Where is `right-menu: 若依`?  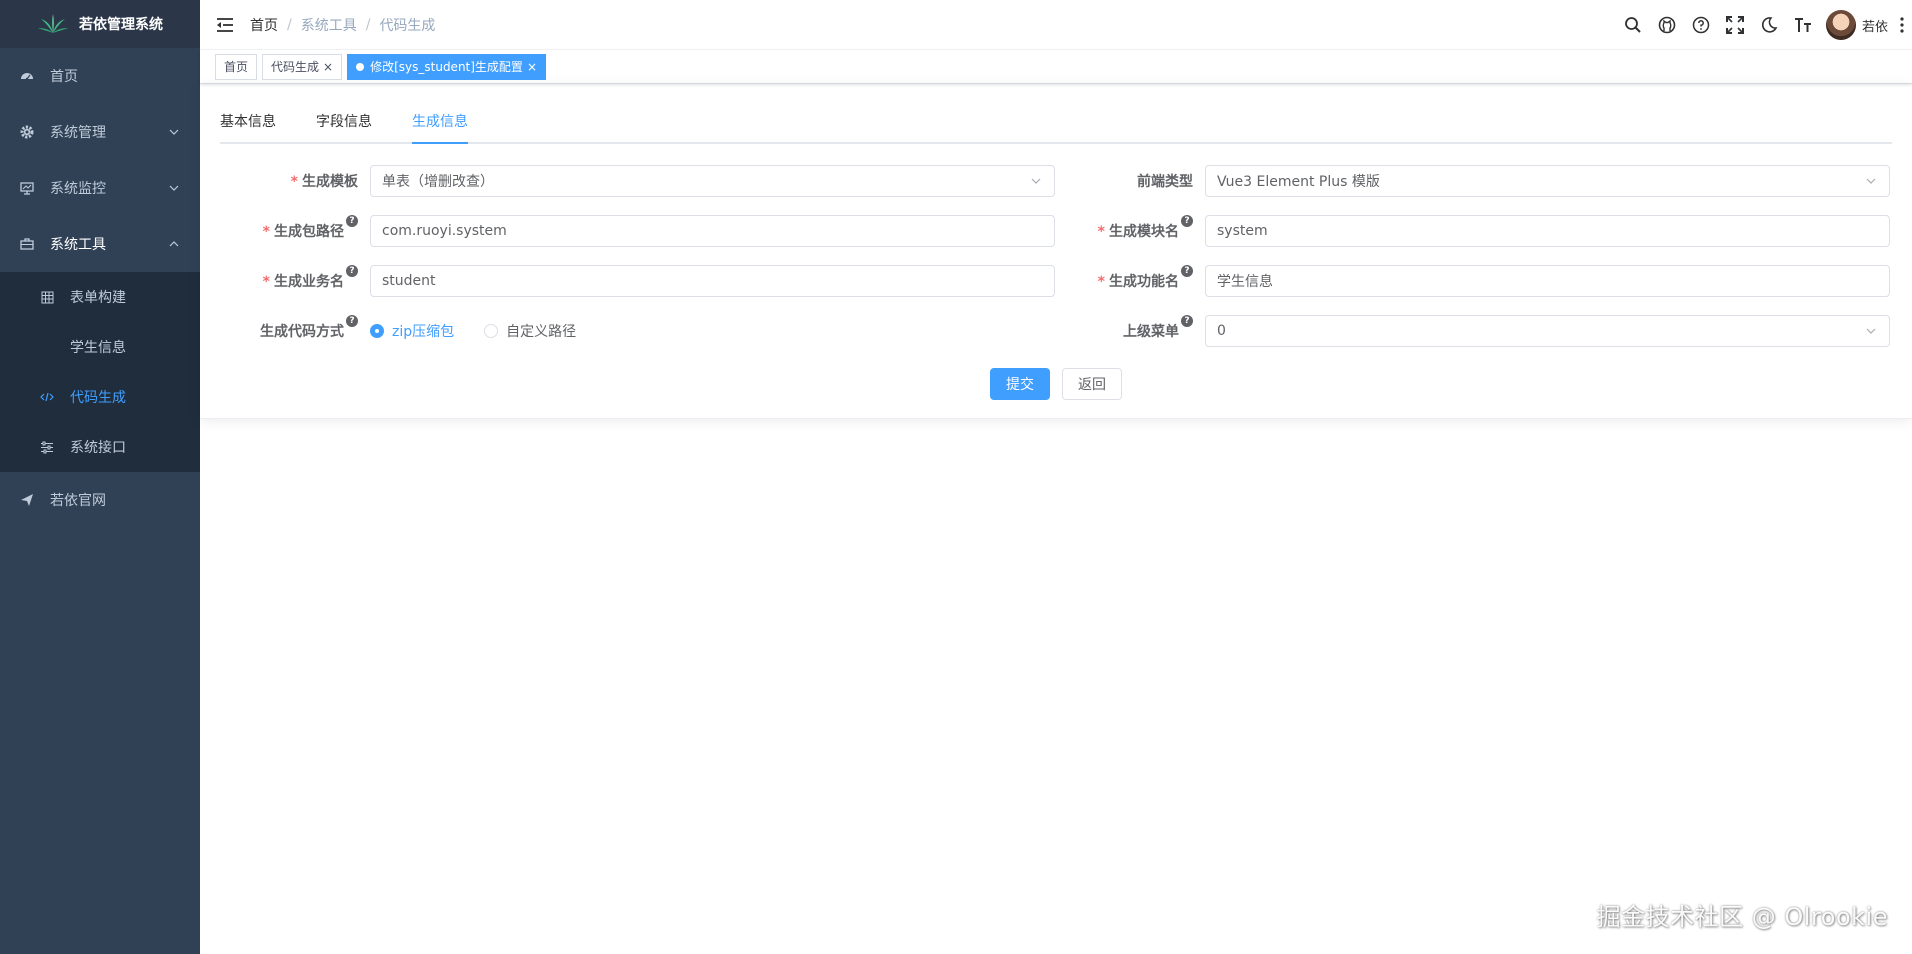
right-menu: 若依 is located at coordinates (1764, 25).